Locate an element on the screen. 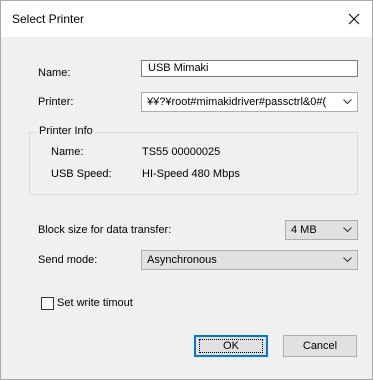 This screenshot has height=380, width=373. close-icon is located at coordinates (354, 19).